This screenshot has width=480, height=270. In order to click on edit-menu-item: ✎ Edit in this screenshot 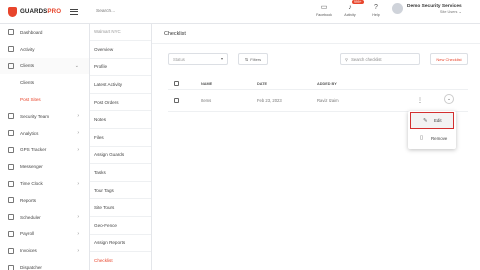, I will do `click(432, 120)`.